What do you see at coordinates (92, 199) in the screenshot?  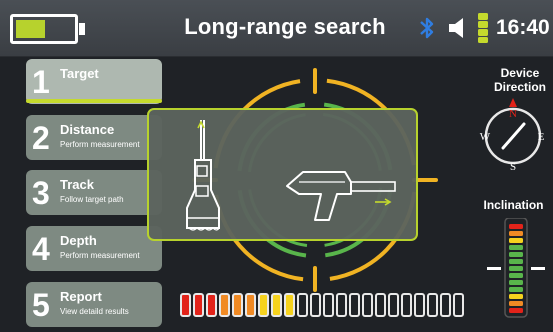 I see `step-sub: Follow target path` at bounding box center [92, 199].